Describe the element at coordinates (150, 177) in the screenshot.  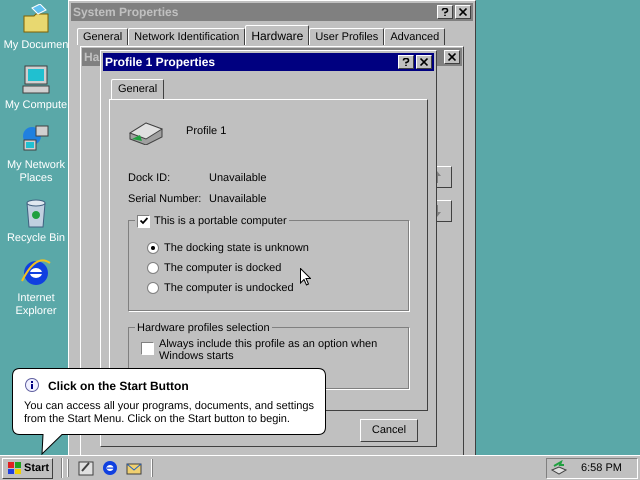
I see `field-label: Dock ID:` at that location.